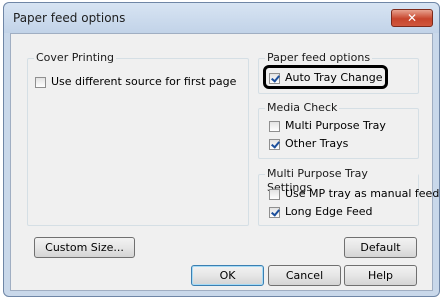  I want to click on cover-printing-legend: Cover Printing, so click(75, 58).